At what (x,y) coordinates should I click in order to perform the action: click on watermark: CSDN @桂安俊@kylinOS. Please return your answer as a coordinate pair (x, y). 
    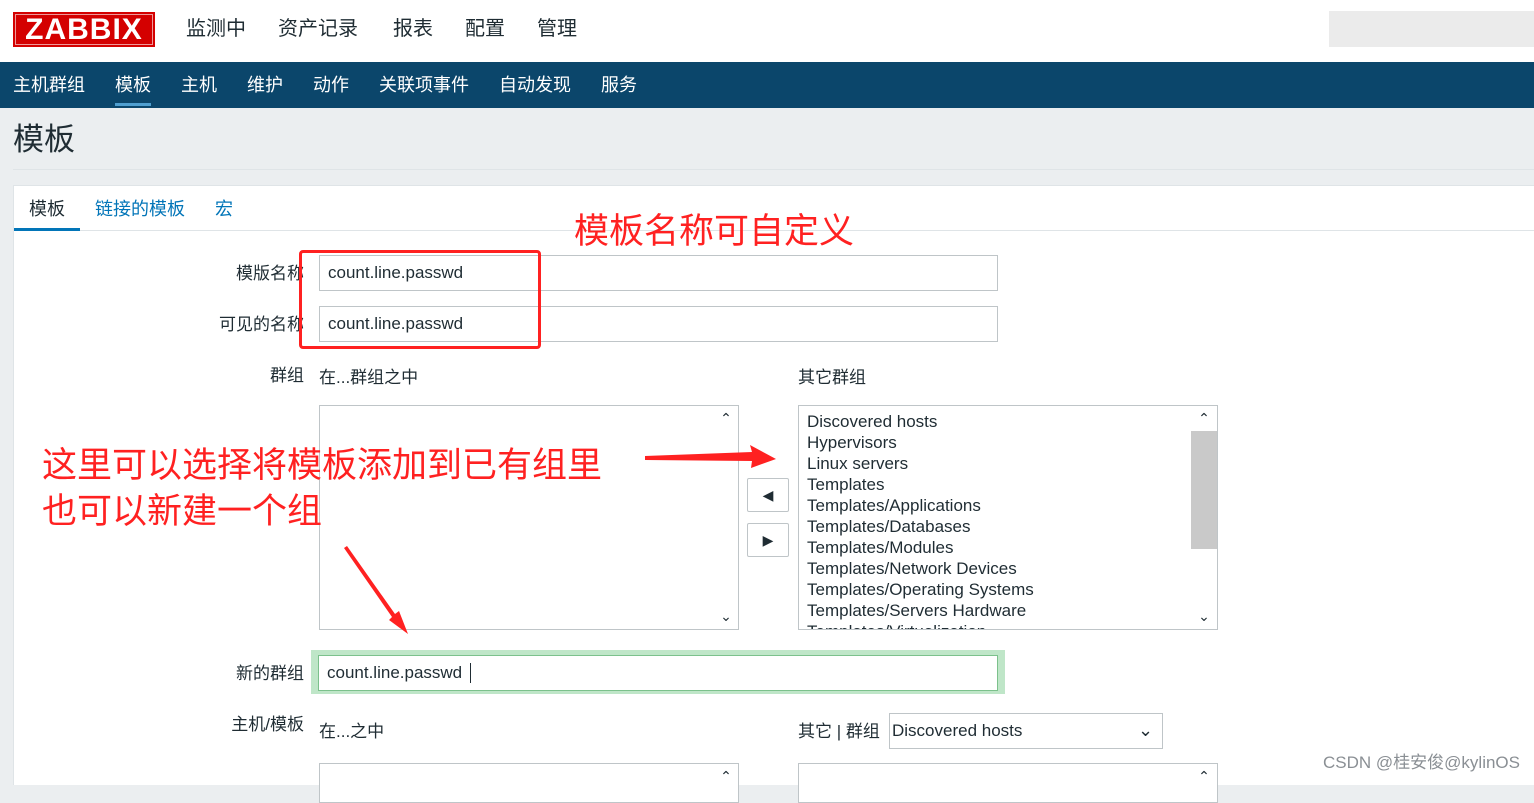
    Looking at the image, I should click on (1421, 762).